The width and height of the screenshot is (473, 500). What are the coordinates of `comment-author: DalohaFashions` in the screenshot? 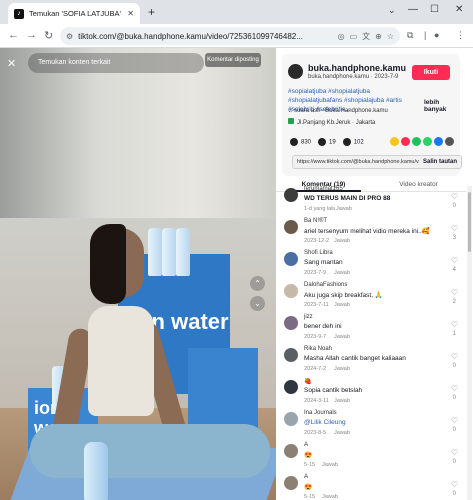 It's located at (325, 285).